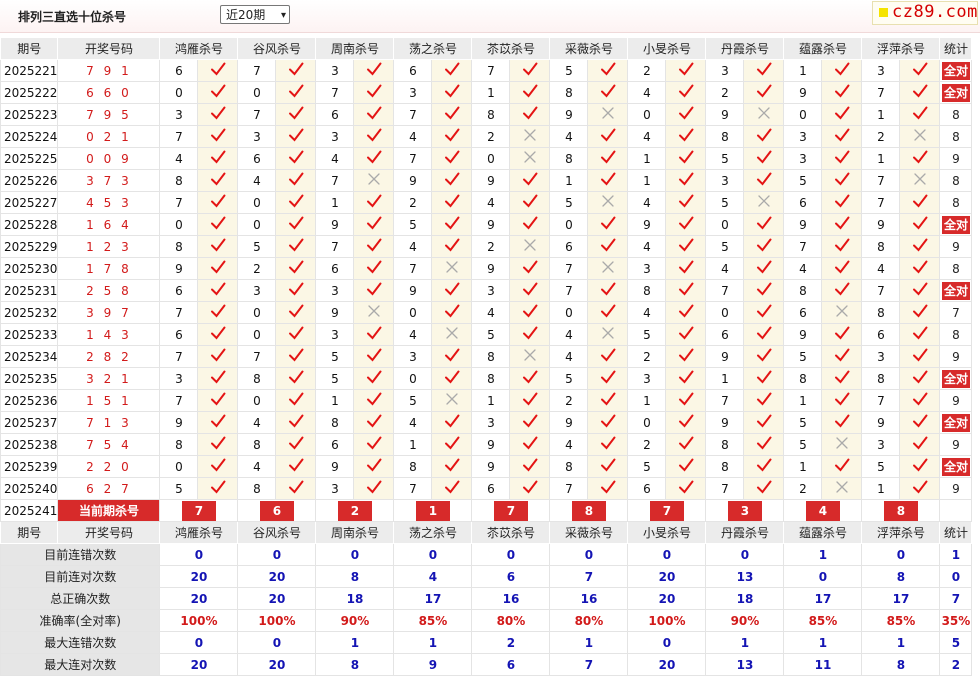  Describe the element at coordinates (822, 510) in the screenshot. I see `current-kill-value: 4` at that location.